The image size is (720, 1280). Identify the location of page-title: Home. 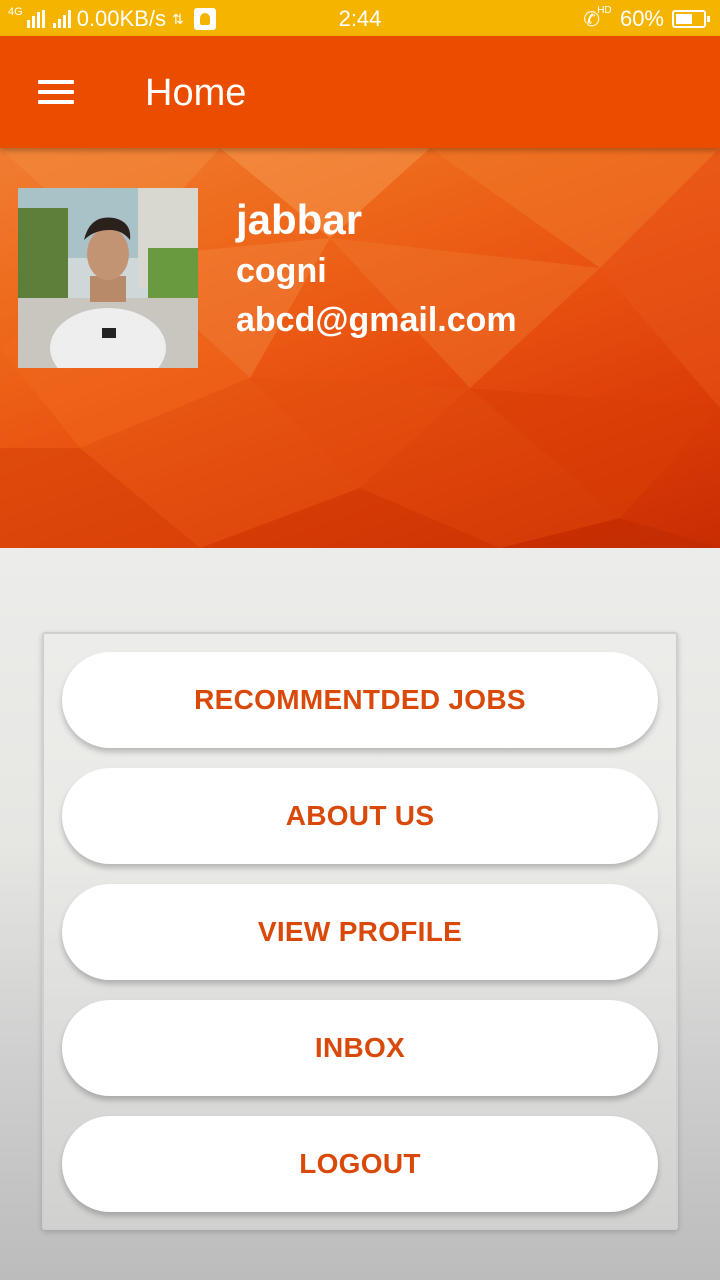
(196, 93).